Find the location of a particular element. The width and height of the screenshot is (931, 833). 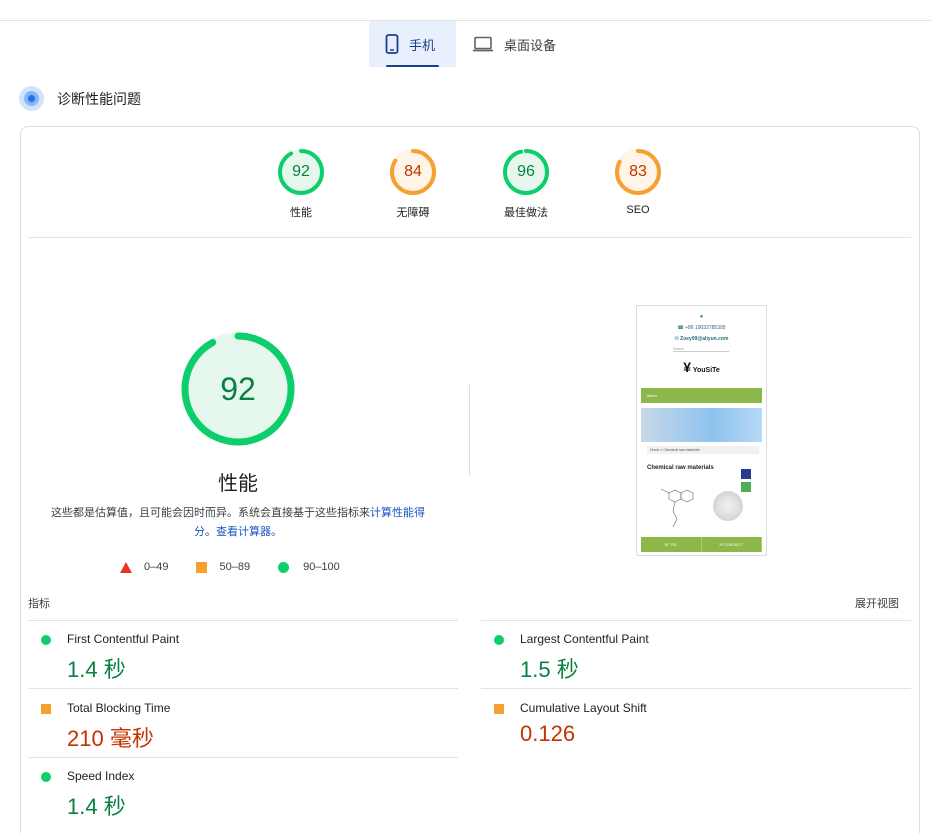

score-legend: 0–49 50–89 90–100 is located at coordinates (244, 567).